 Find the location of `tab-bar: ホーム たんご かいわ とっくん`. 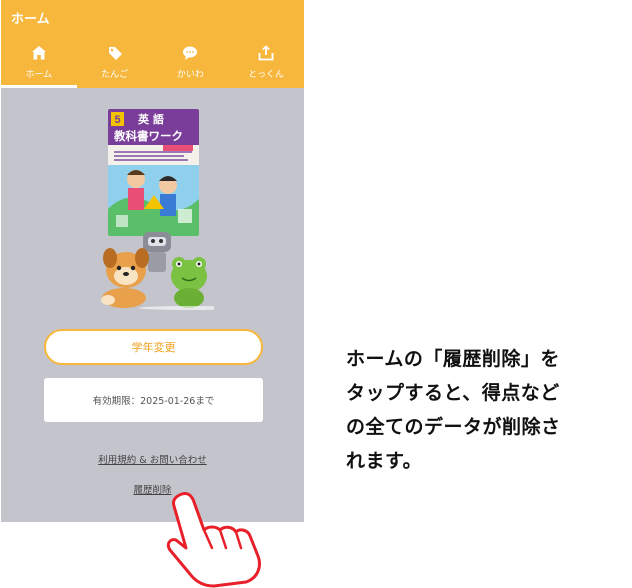

tab-bar: ホーム たんご かいわ とっくん is located at coordinates (152, 62).